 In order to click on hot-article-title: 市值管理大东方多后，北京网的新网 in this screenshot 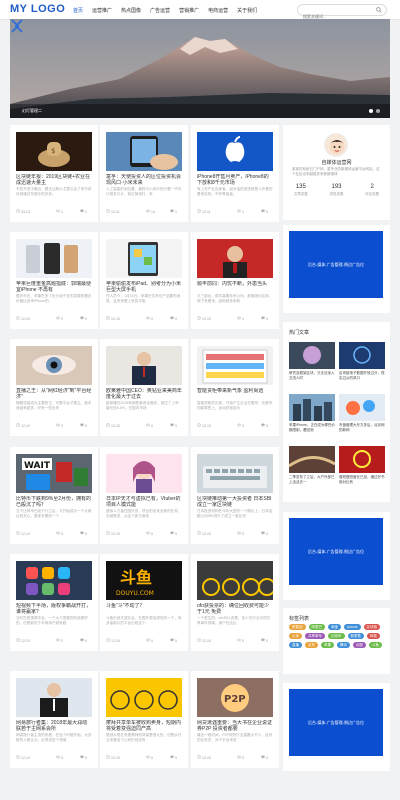, I will do `click(362, 428)`.